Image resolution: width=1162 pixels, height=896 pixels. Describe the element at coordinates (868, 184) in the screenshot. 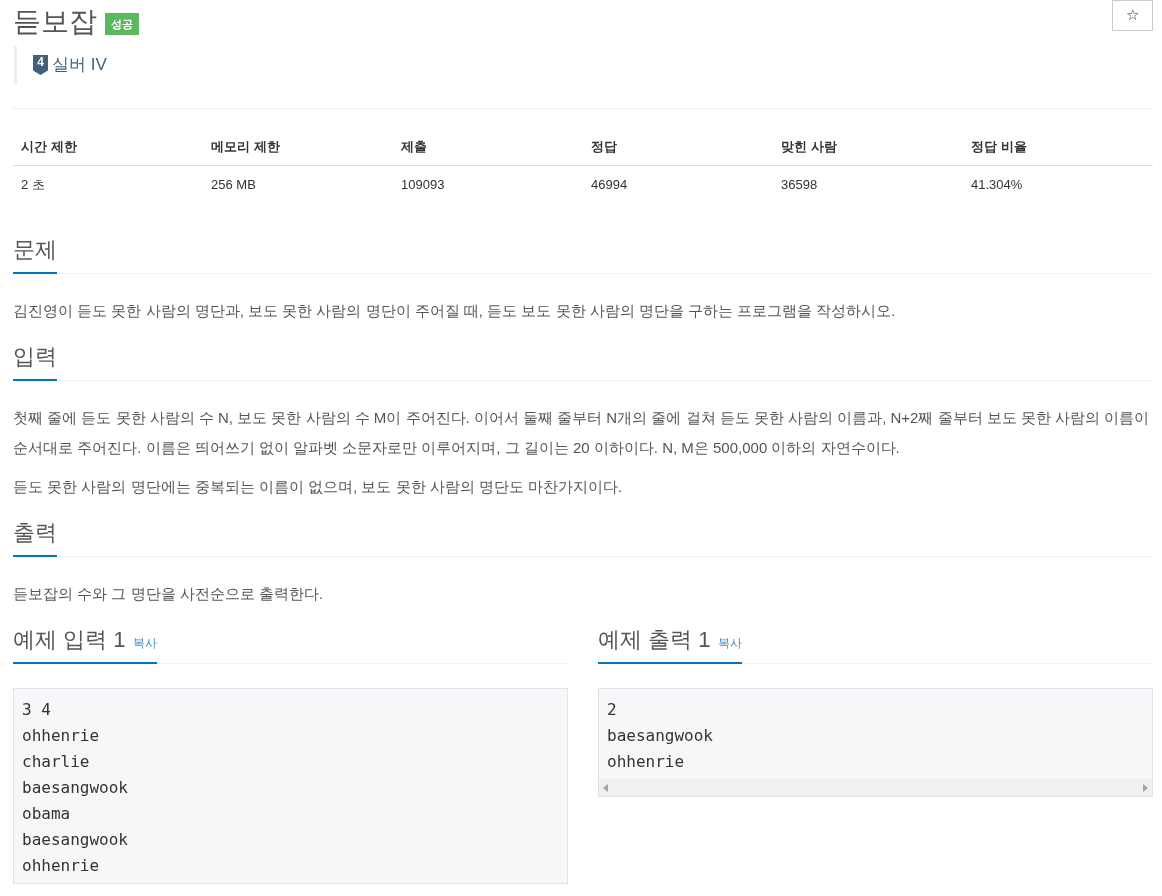

I see `table-cell: 36598` at that location.